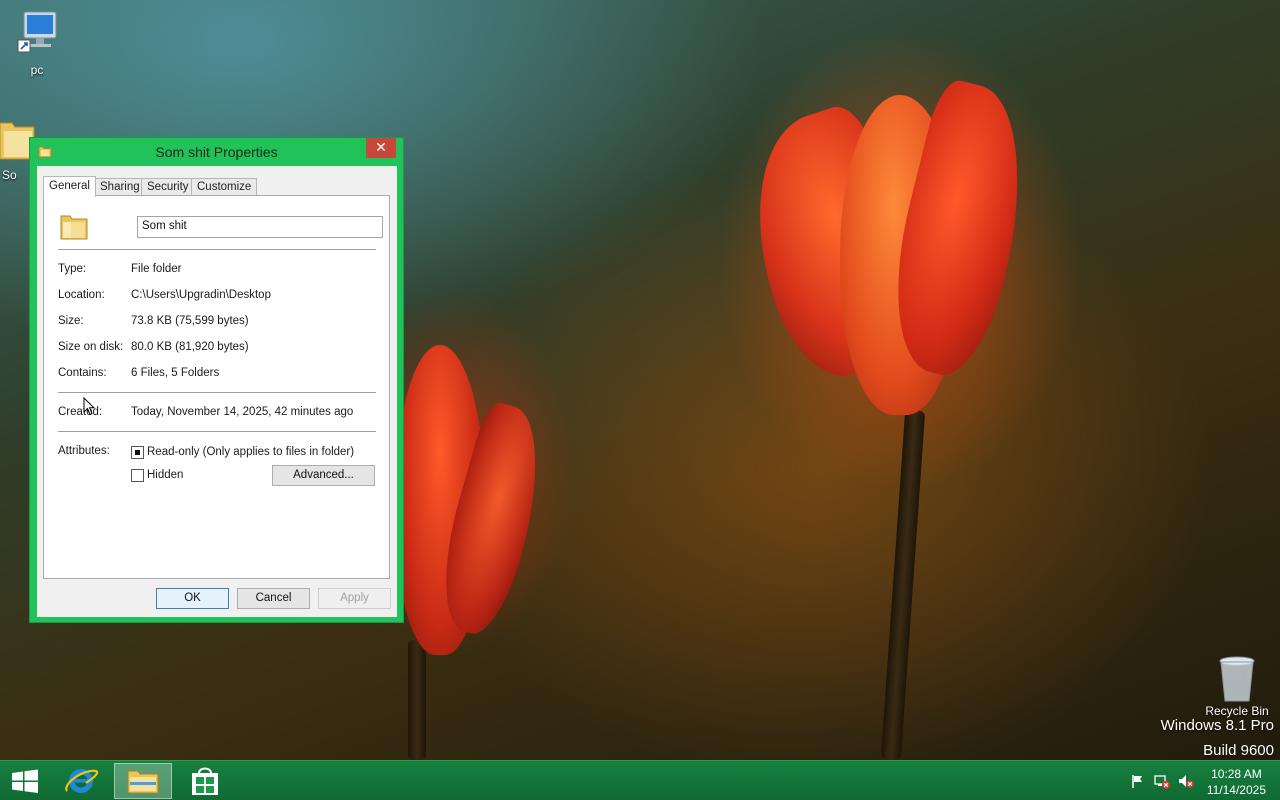  I want to click on hidden-checkbox, so click(137, 475).